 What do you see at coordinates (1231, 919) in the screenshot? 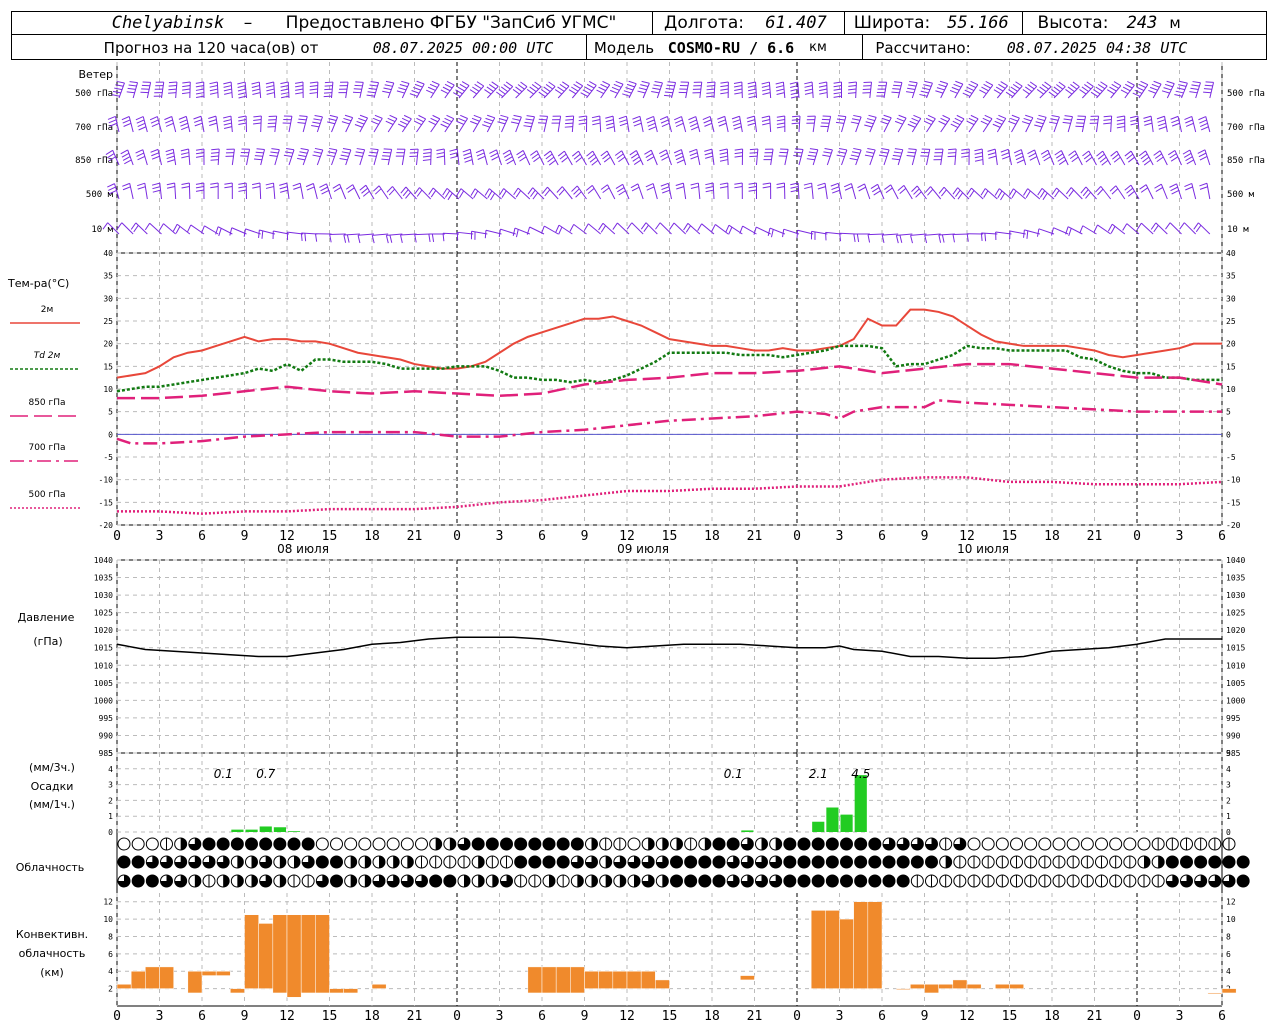
I see `conv-ytick-right: 10` at bounding box center [1231, 919].